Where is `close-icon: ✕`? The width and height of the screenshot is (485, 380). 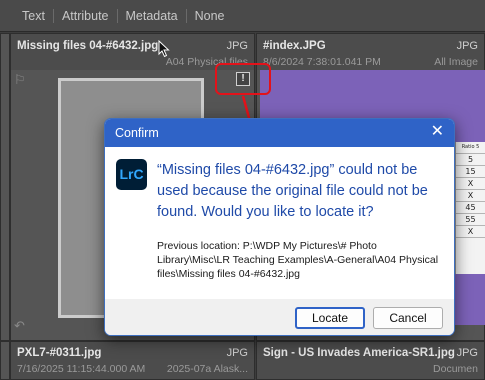 close-icon: ✕ is located at coordinates (437, 132).